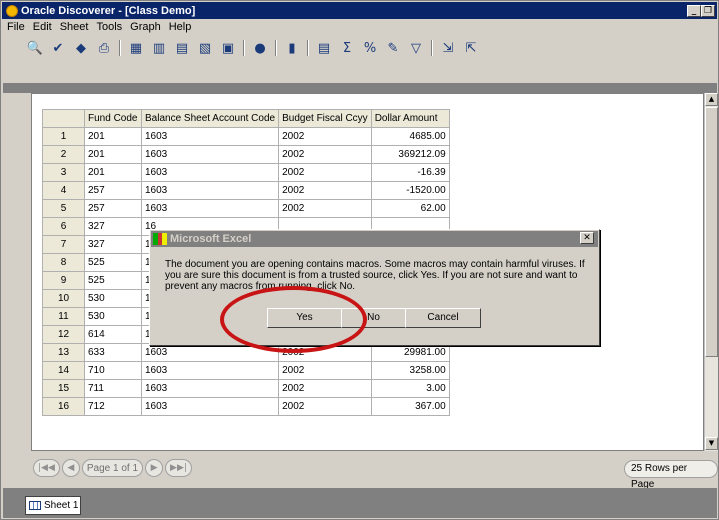 The width and height of the screenshot is (719, 520). Describe the element at coordinates (410, 118) in the screenshot. I see `column-header-dollar-amount: Dollar Amount` at that location.